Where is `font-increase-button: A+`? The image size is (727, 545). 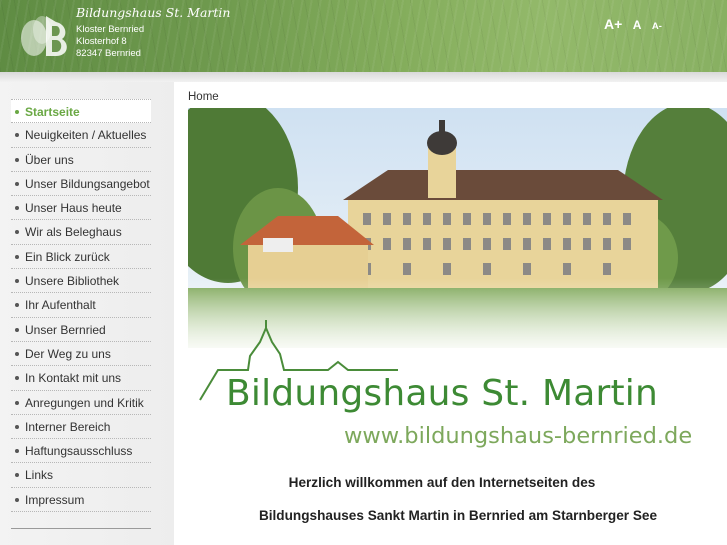 font-increase-button: A+ is located at coordinates (613, 24).